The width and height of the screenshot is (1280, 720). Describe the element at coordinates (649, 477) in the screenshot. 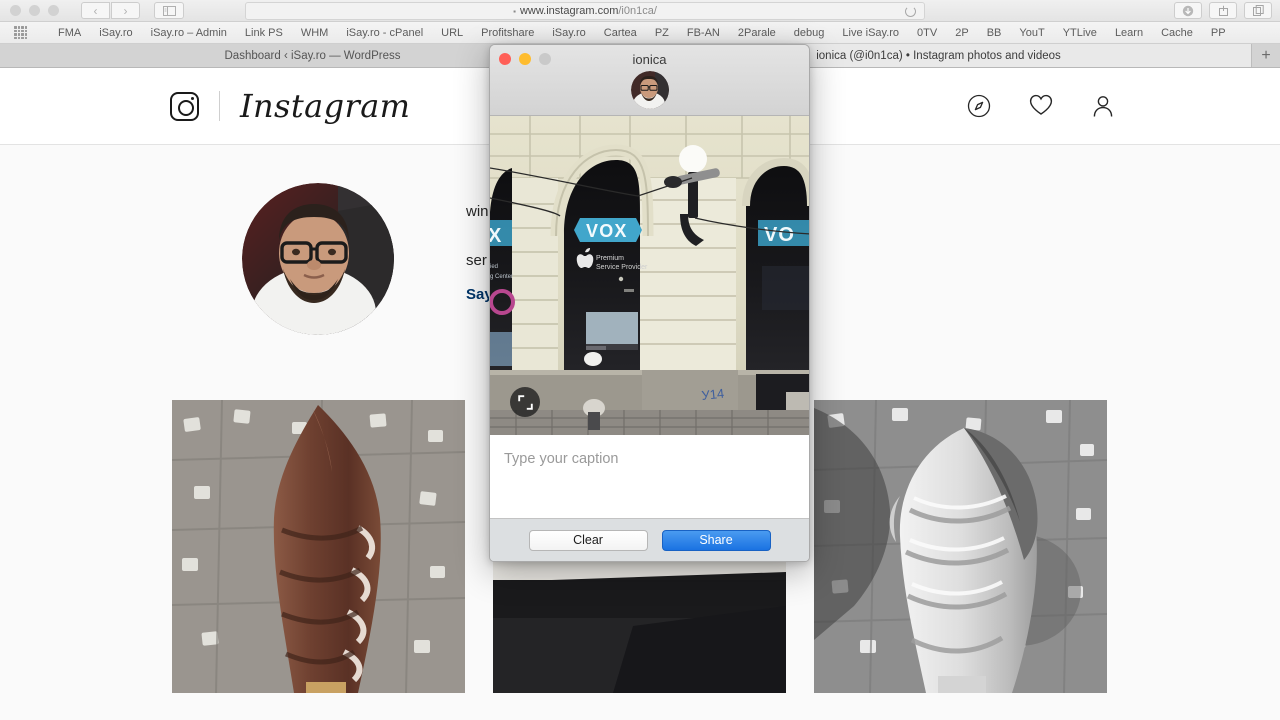

I see `caption-input: Type your caption` at that location.